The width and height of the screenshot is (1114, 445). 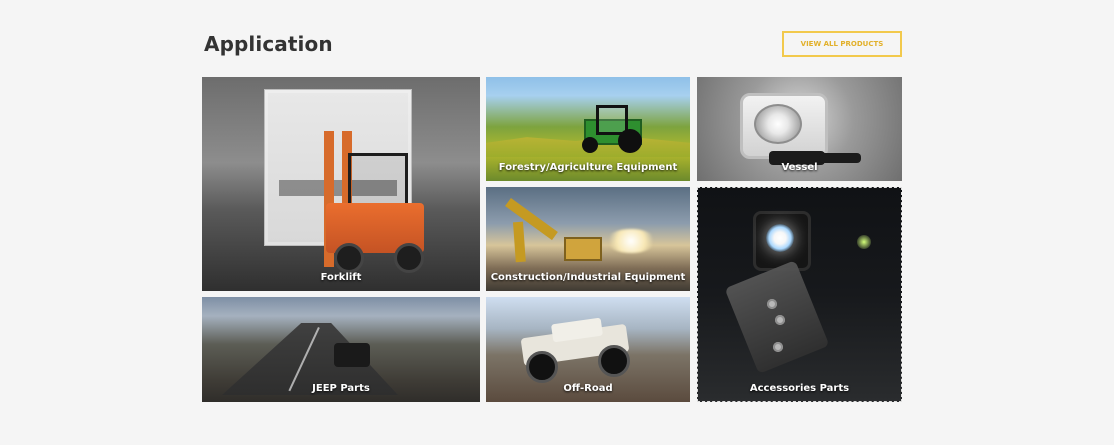 What do you see at coordinates (864, 242) in the screenshot?
I see `glow-light-icon` at bounding box center [864, 242].